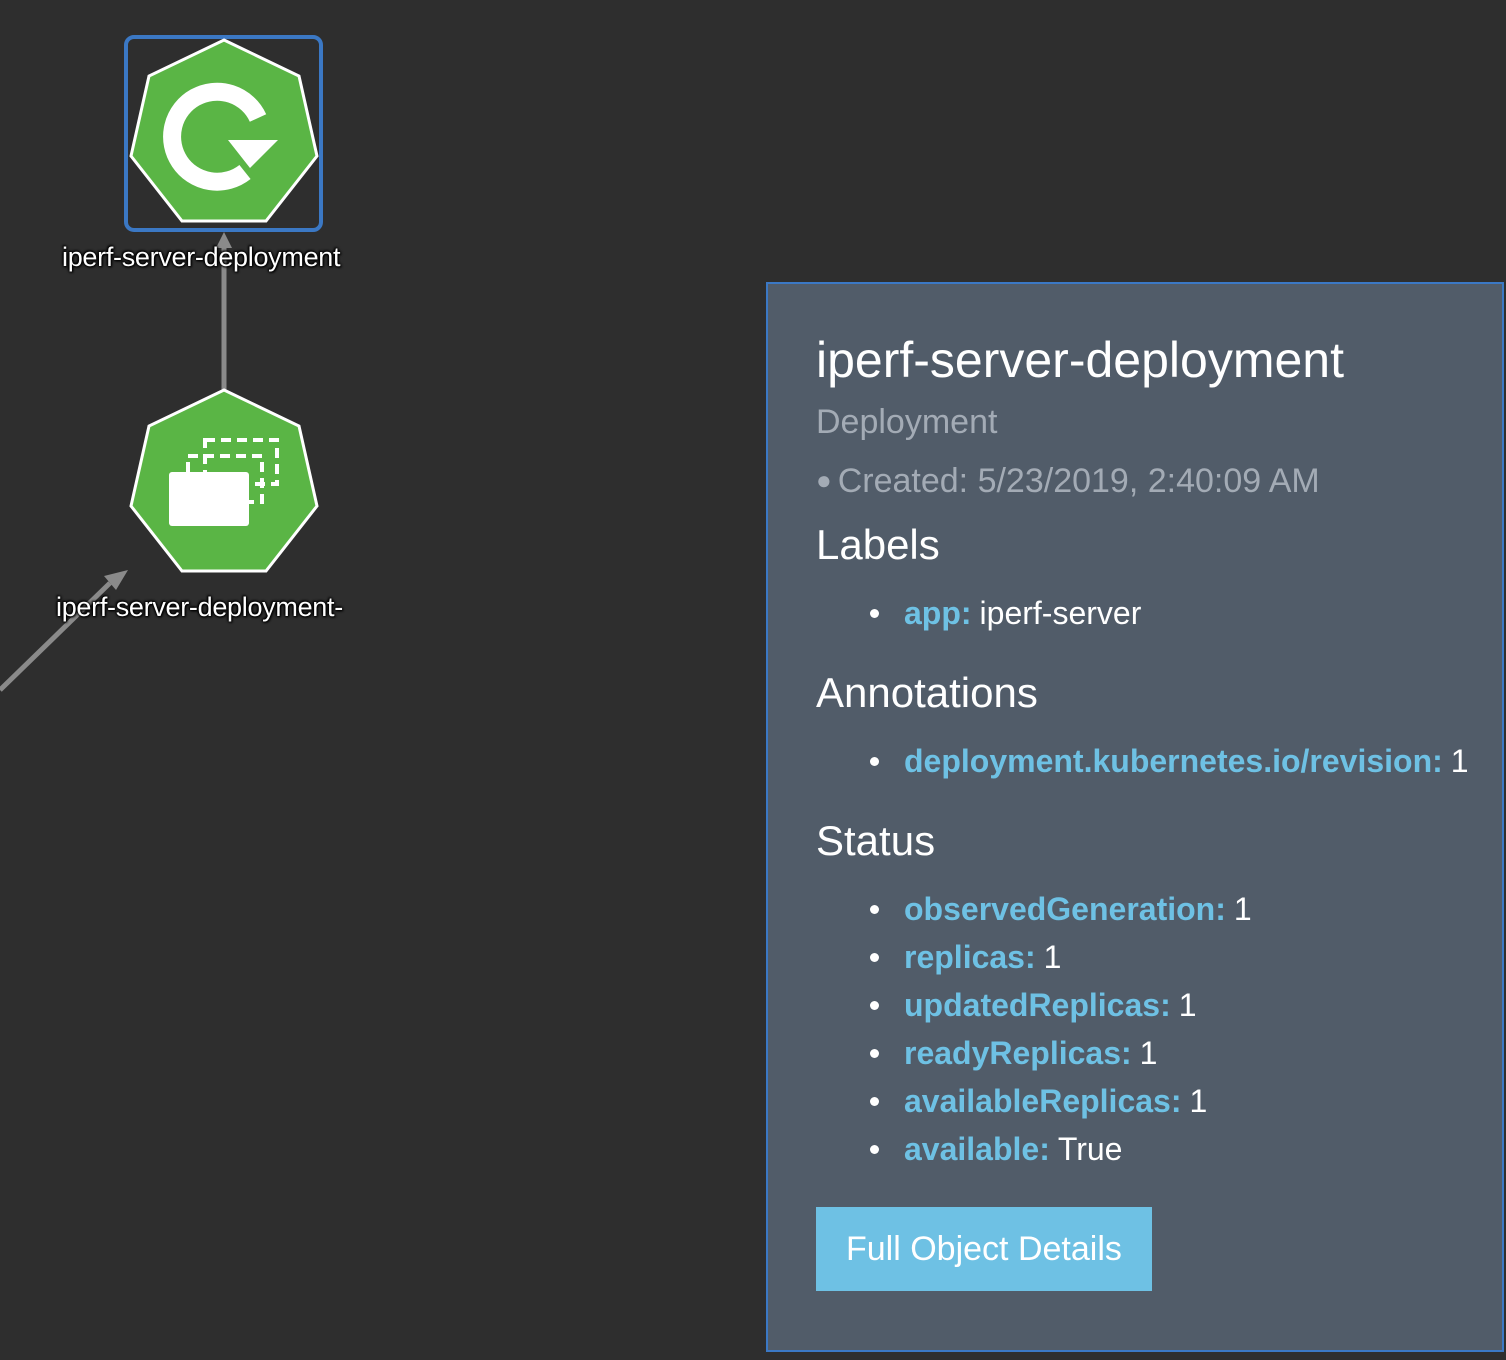 The image size is (1506, 1360). What do you see at coordinates (1185, 1101) in the screenshot?
I see `list-item: availableReplicas: 1` at bounding box center [1185, 1101].